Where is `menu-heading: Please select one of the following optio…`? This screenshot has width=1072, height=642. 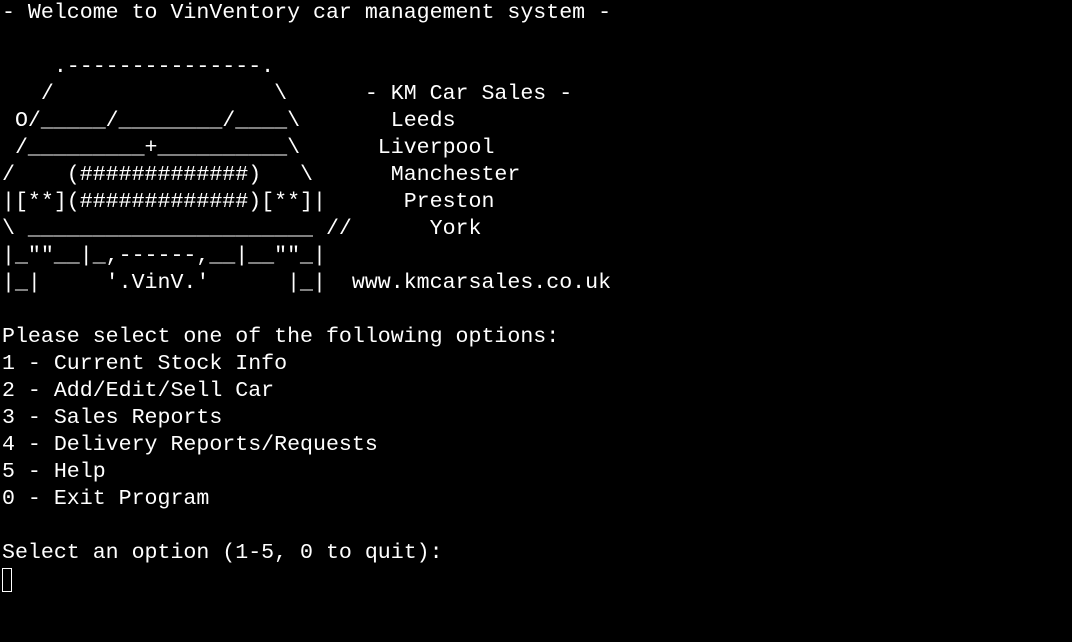
menu-heading: Please select one of the following optio… is located at coordinates (281, 337).